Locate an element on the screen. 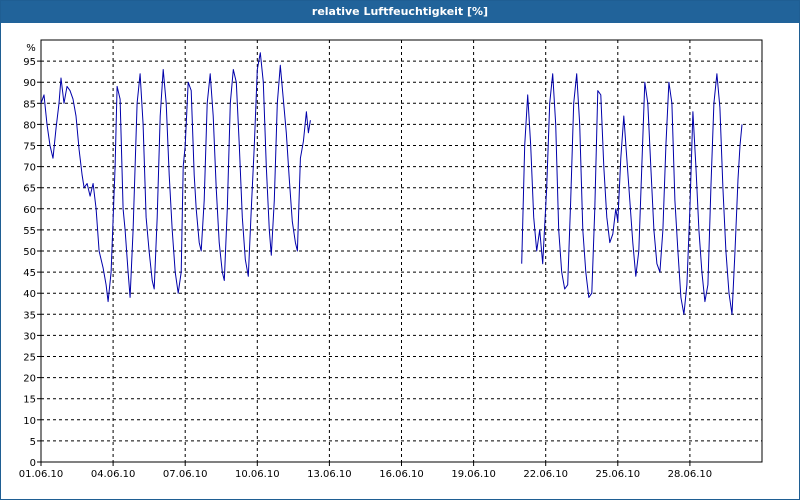 This screenshot has height=503, width=800. y-tick-label: 35 is located at coordinates (29, 315).